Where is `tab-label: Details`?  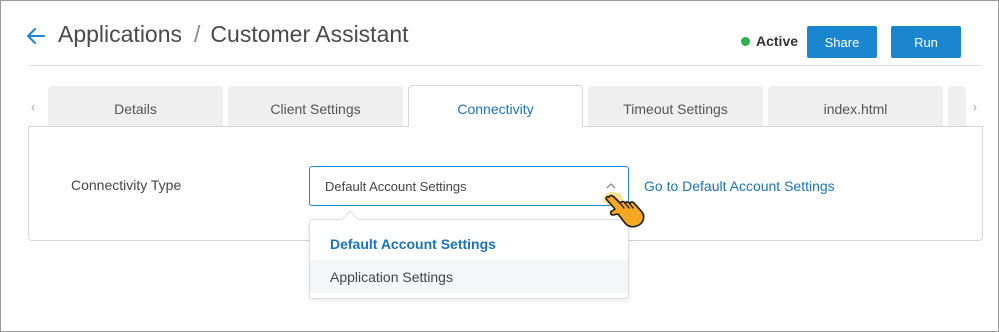 tab-label: Details is located at coordinates (135, 109).